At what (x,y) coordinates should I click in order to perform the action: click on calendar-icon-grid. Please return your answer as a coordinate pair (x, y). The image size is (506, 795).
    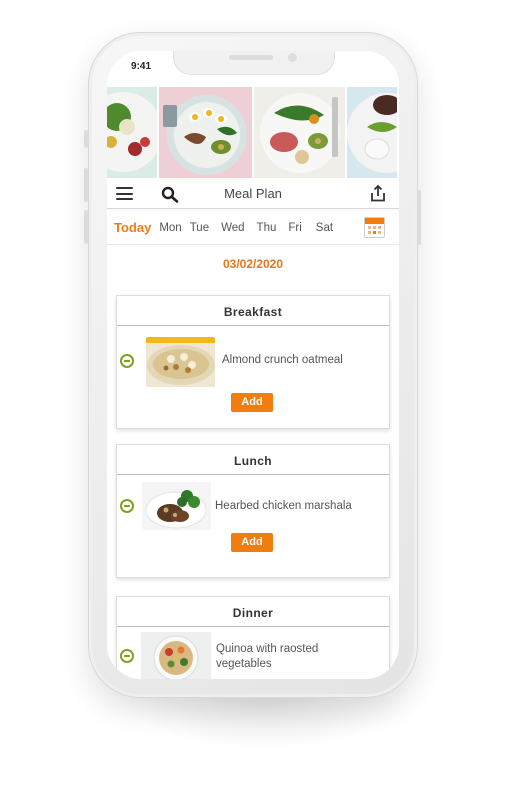
    Looking at the image, I should click on (374, 230).